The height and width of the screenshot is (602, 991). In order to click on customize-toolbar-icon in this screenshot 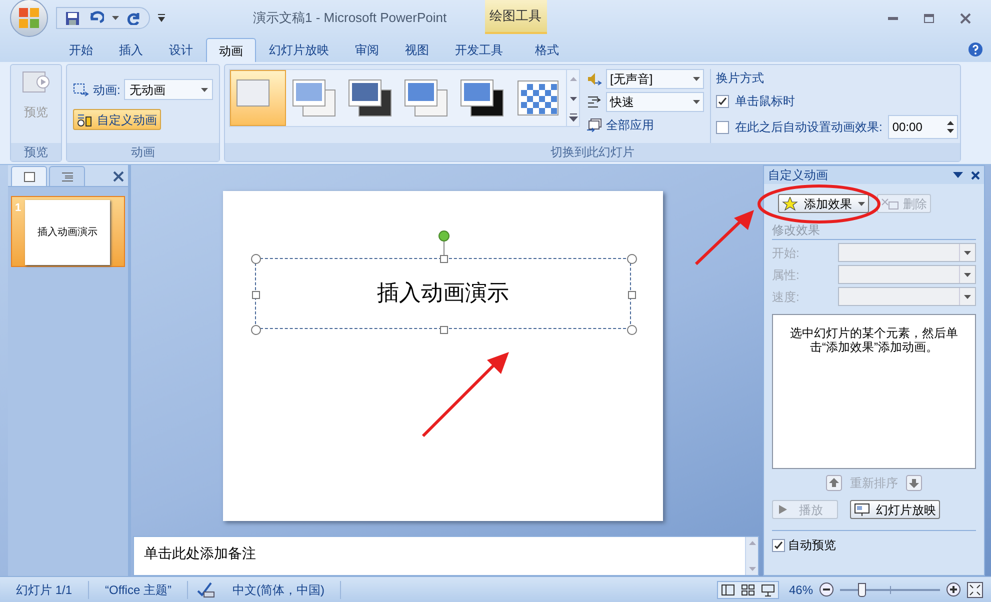, I will do `click(161, 18)`.